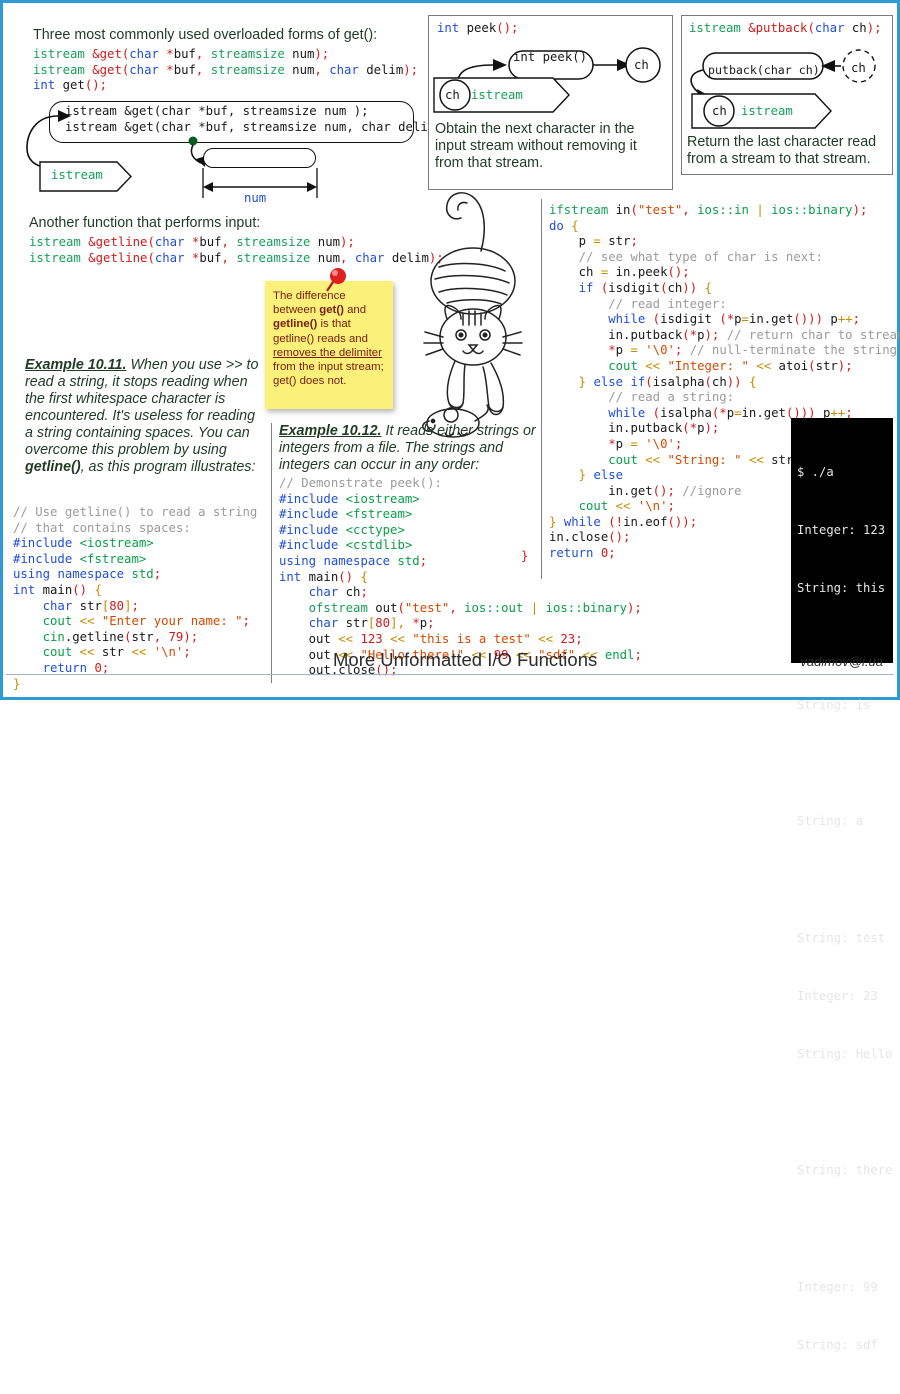 The width and height of the screenshot is (900, 1394). Describe the element at coordinates (310, 381) in the screenshot. I see `note-line-7: get() does not.` at that location.